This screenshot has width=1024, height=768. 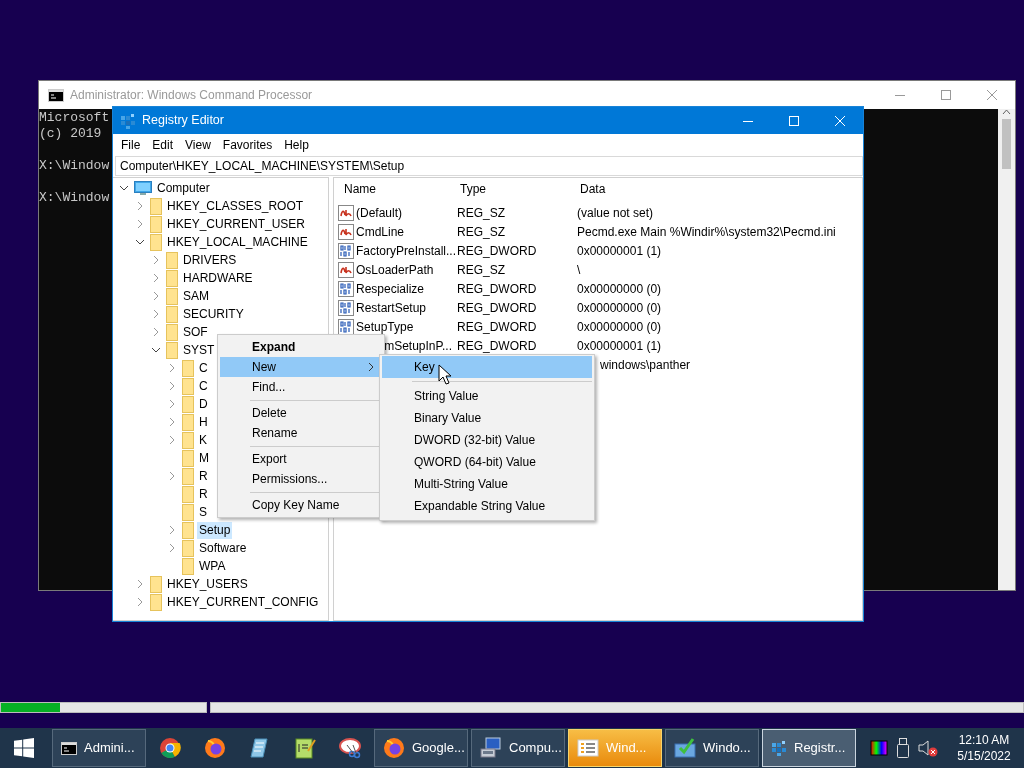 What do you see at coordinates (188, 422) in the screenshot?
I see `folder-icon` at bounding box center [188, 422].